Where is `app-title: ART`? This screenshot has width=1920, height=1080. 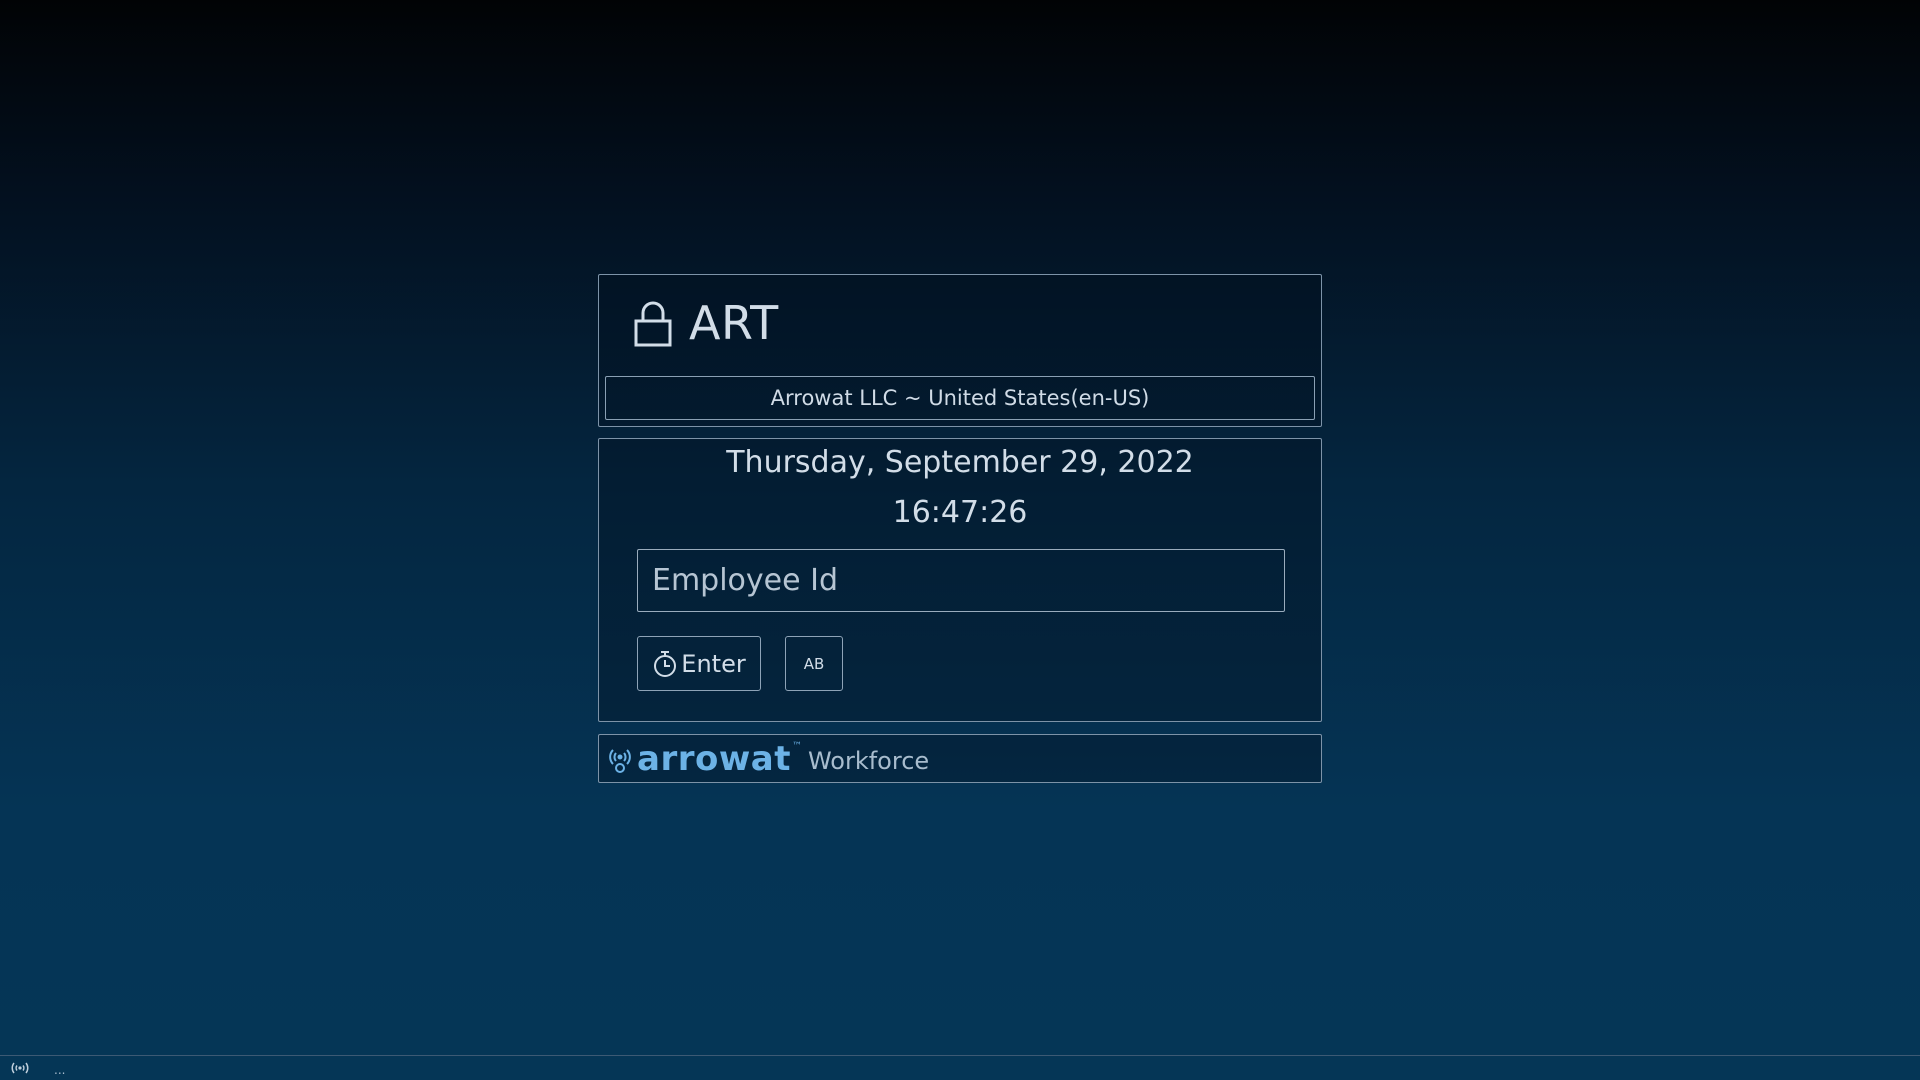 app-title: ART is located at coordinates (734, 323).